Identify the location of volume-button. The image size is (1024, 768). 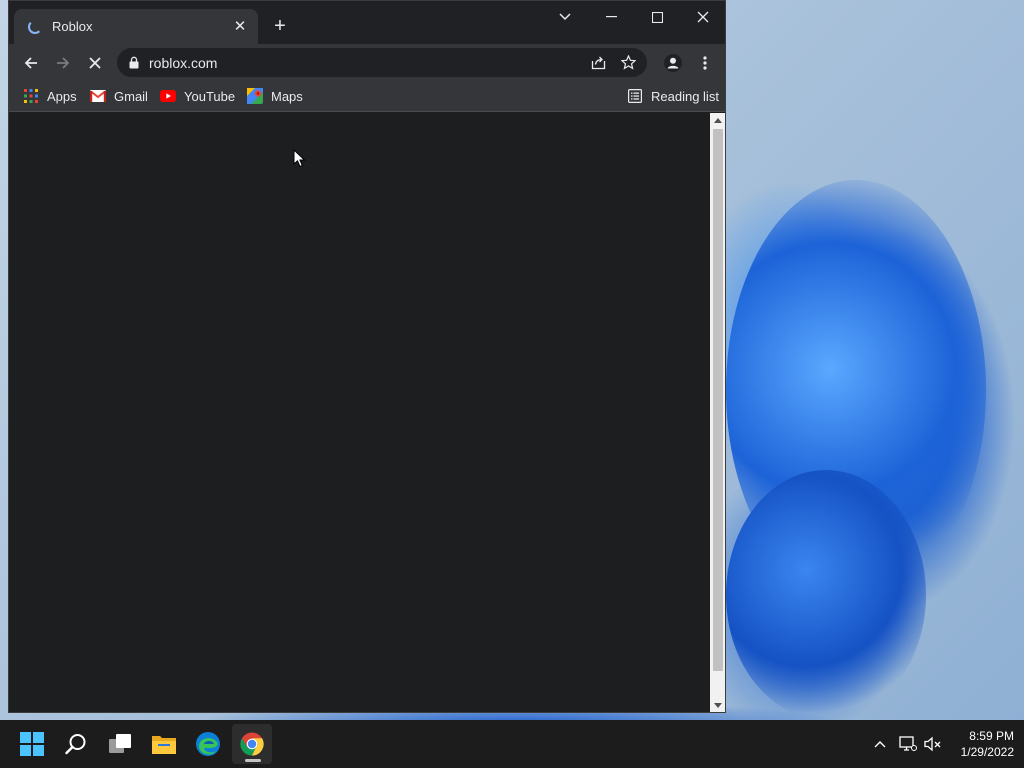
(933, 744).